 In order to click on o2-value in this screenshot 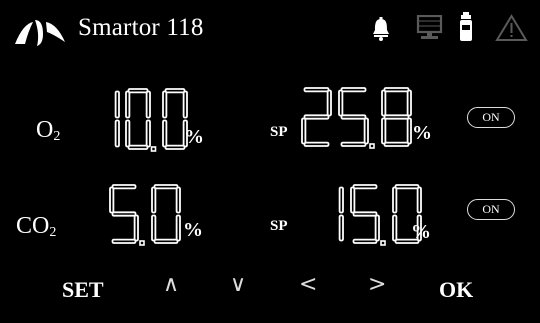, I will do `click(151, 120)`.